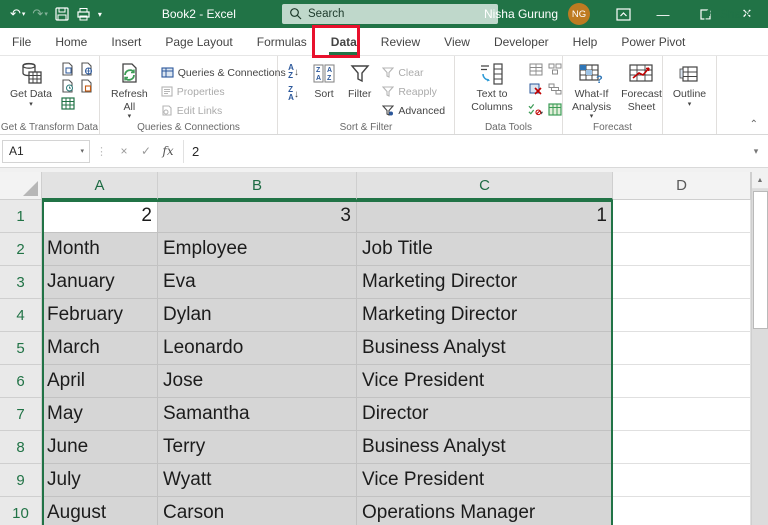 The width and height of the screenshot is (768, 525). I want to click on forecast-sheet-button: Forecast Sheet, so click(641, 87).